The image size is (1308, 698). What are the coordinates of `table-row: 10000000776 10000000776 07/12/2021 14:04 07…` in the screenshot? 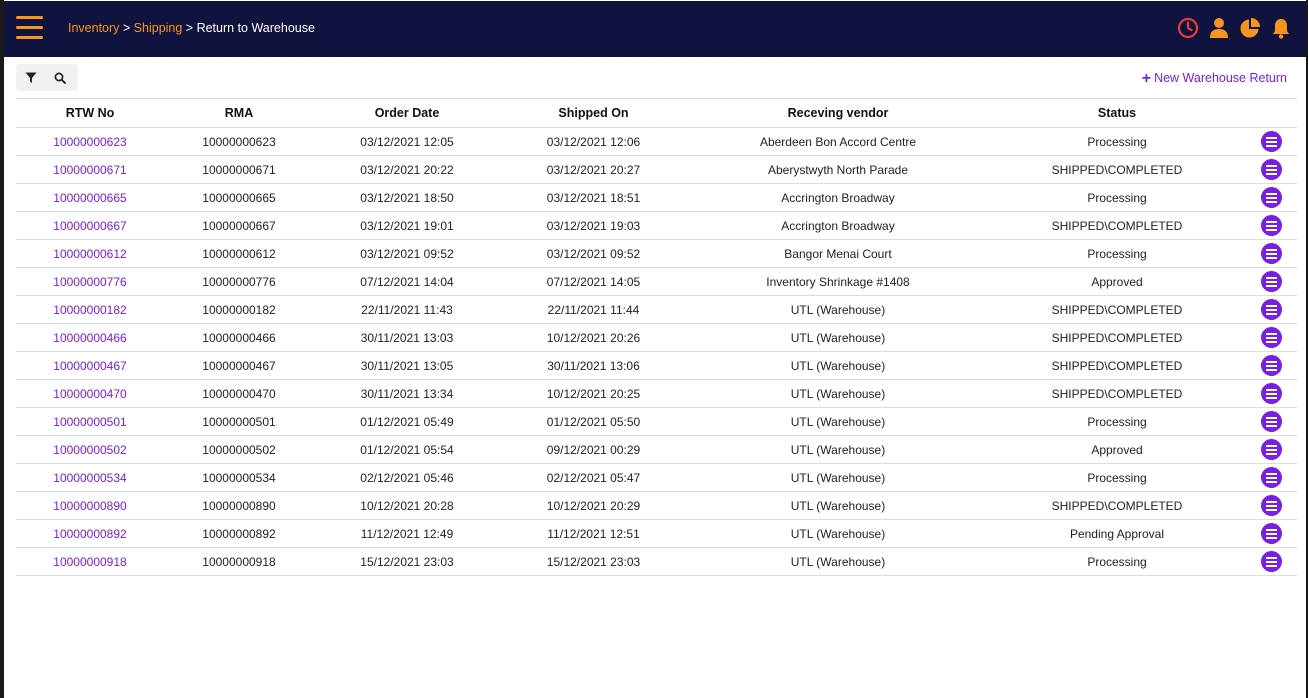 It's located at (656, 281).